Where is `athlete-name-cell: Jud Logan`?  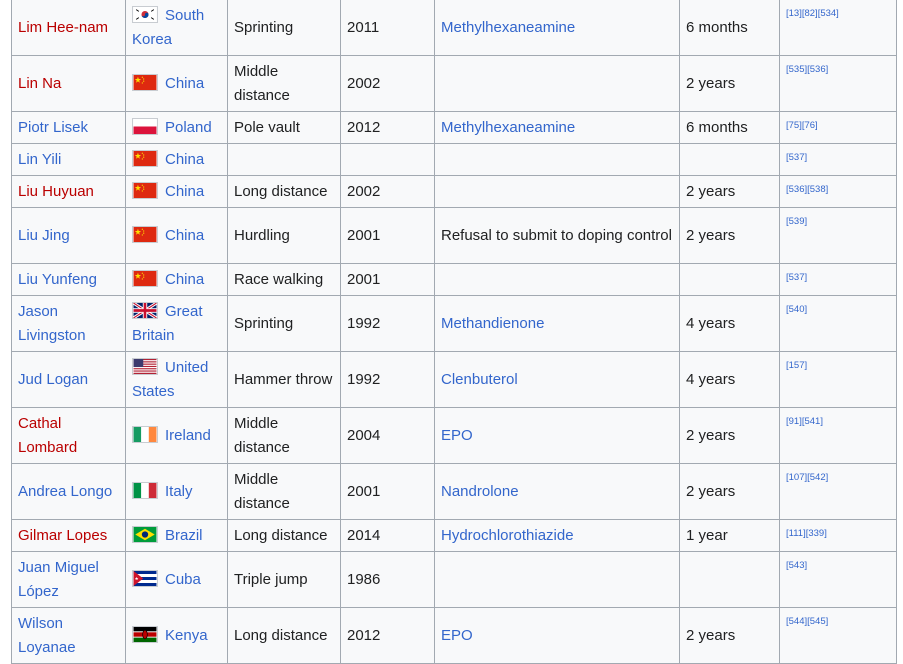
athlete-name-cell: Jud Logan is located at coordinates (68, 379).